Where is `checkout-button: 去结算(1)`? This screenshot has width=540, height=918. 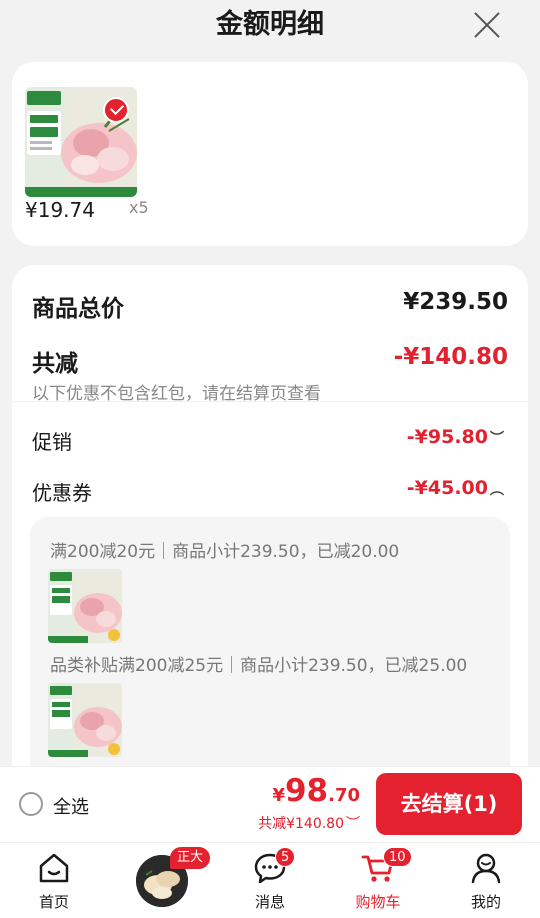 checkout-button: 去结算(1) is located at coordinates (449, 804).